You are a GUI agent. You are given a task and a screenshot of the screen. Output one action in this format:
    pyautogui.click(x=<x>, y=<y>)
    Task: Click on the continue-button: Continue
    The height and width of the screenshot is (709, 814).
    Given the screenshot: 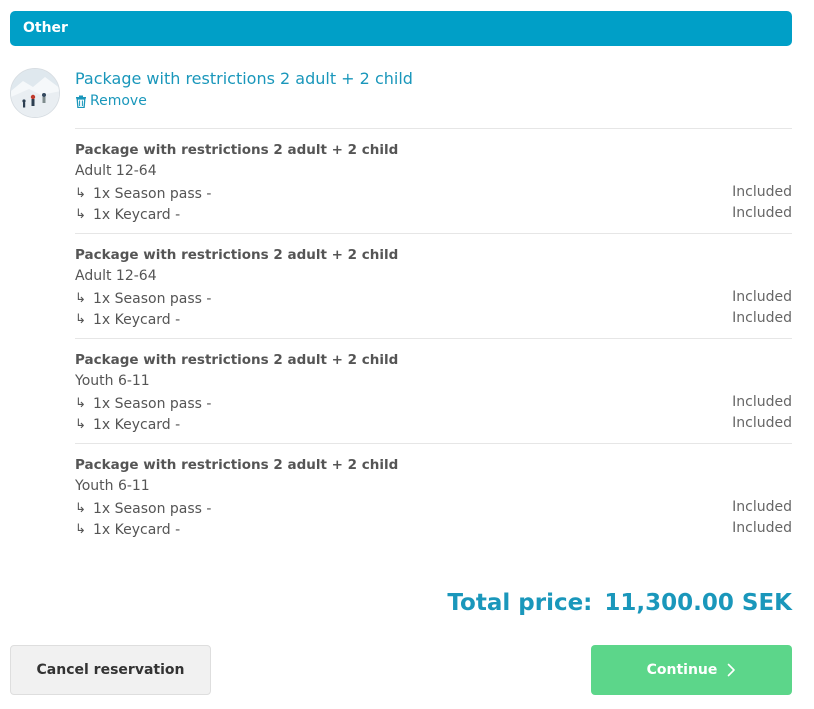 What is the action you would take?
    pyautogui.click(x=691, y=670)
    